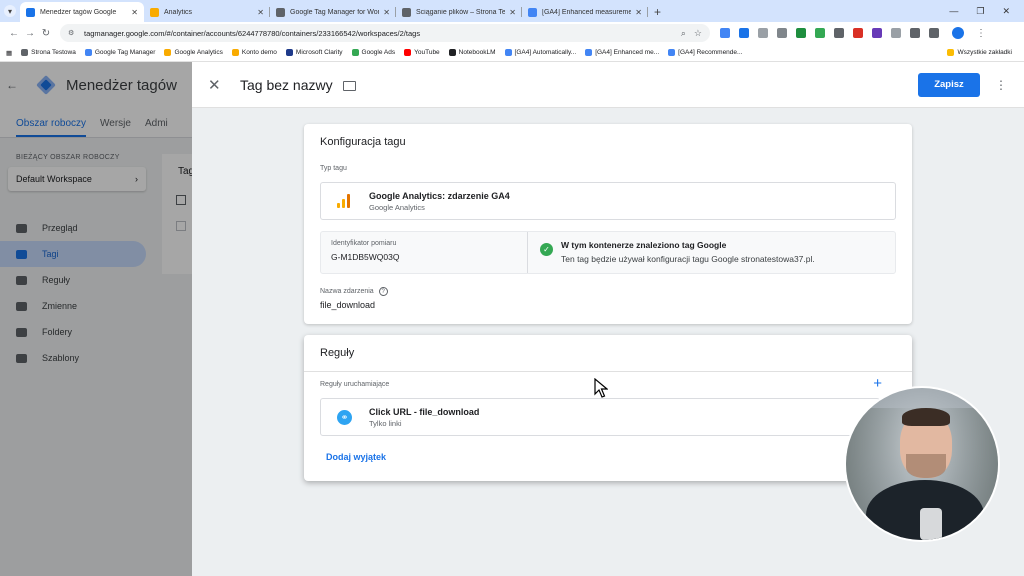  Describe the element at coordinates (259, 52) in the screenshot. I see `bookmark-label: Konto demo` at that location.